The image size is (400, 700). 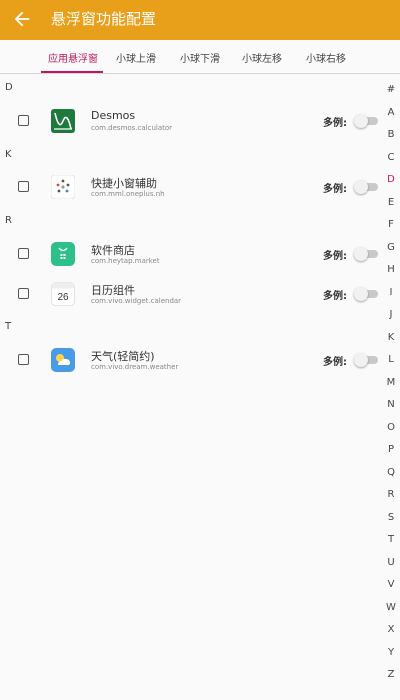 What do you see at coordinates (391, 629) in the screenshot?
I see `index-letter-x: X` at bounding box center [391, 629].